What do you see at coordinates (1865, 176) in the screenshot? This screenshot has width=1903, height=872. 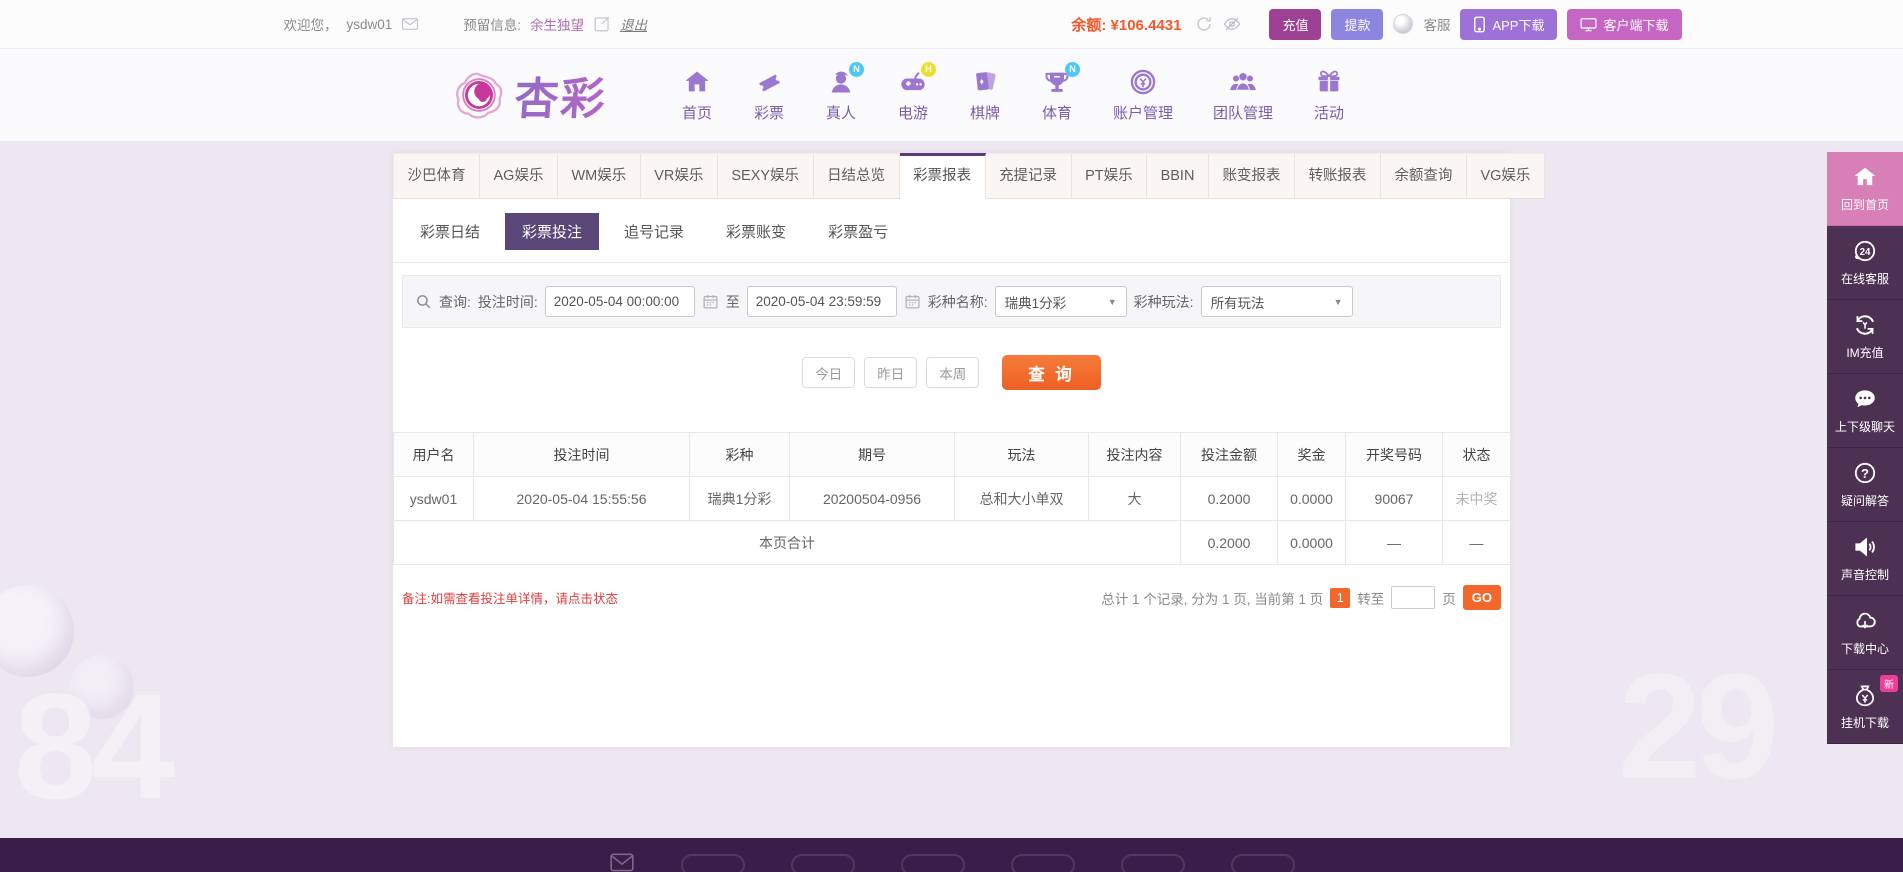 I see `home-icon` at bounding box center [1865, 176].